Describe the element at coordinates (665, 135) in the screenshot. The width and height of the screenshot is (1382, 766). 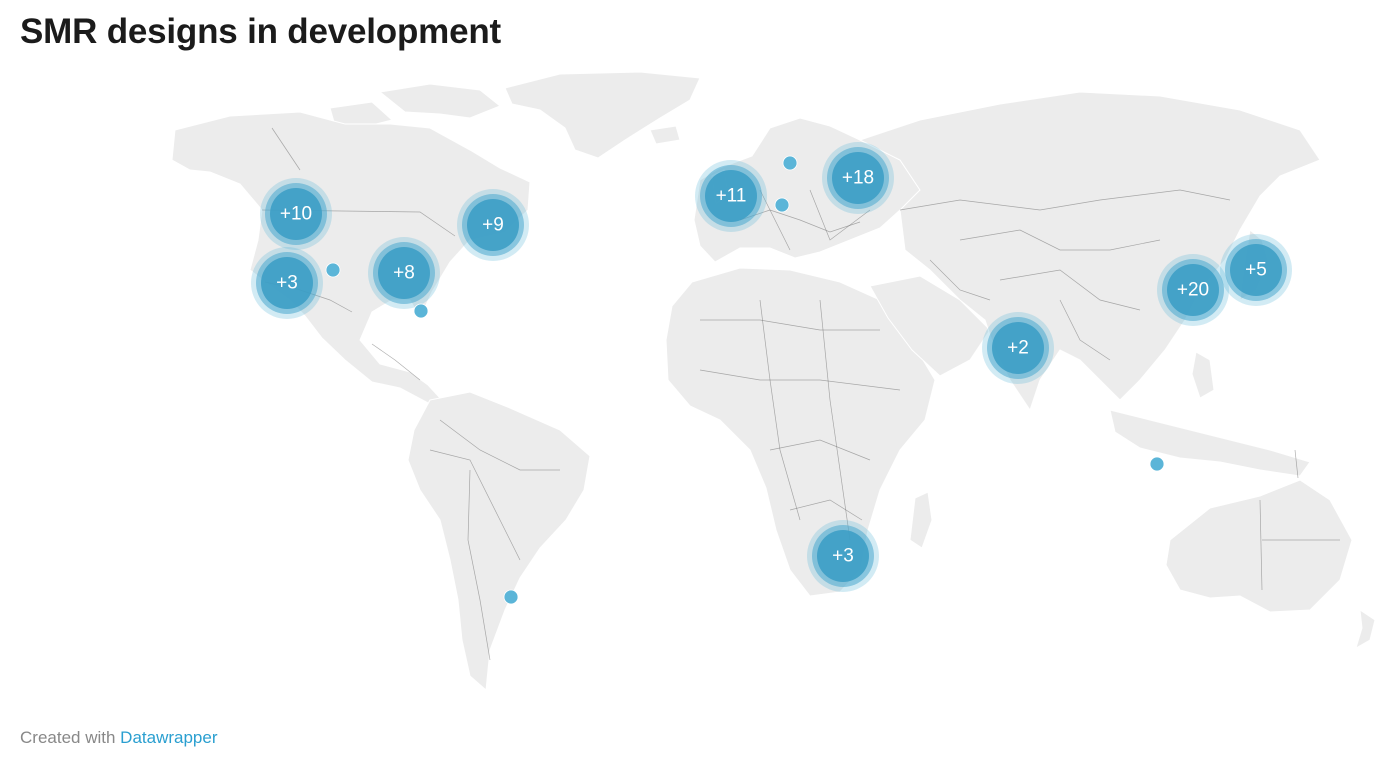
I see `land-iceland` at that location.